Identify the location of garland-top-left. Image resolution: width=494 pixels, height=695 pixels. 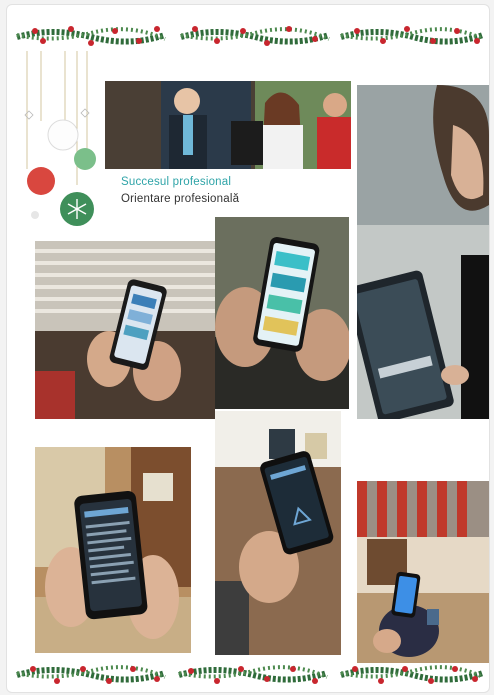
(91, 35).